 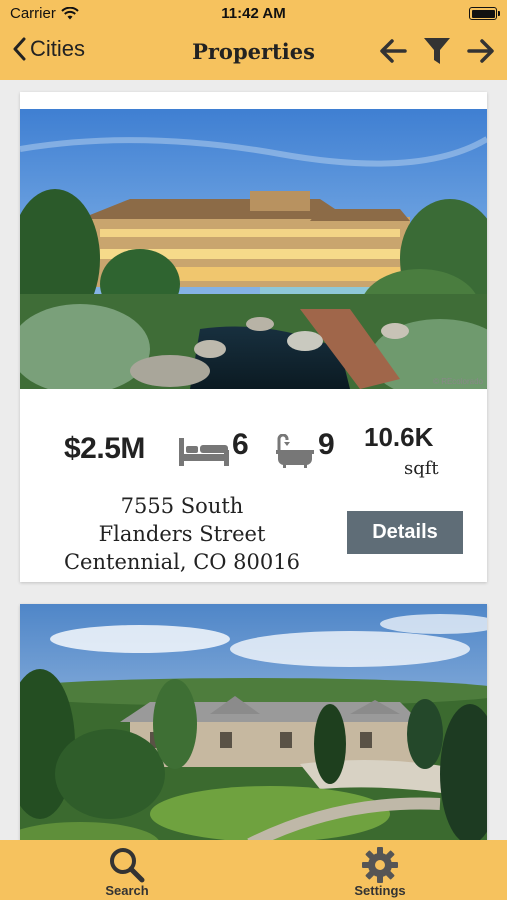 I want to click on price-value: $2.5M, so click(x=104, y=448).